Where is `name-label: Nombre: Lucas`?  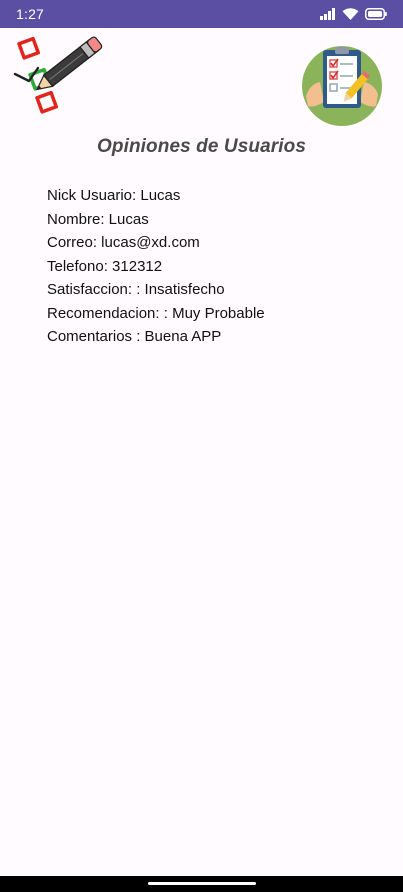 name-label: Nombre: Lucas is located at coordinates (98, 219).